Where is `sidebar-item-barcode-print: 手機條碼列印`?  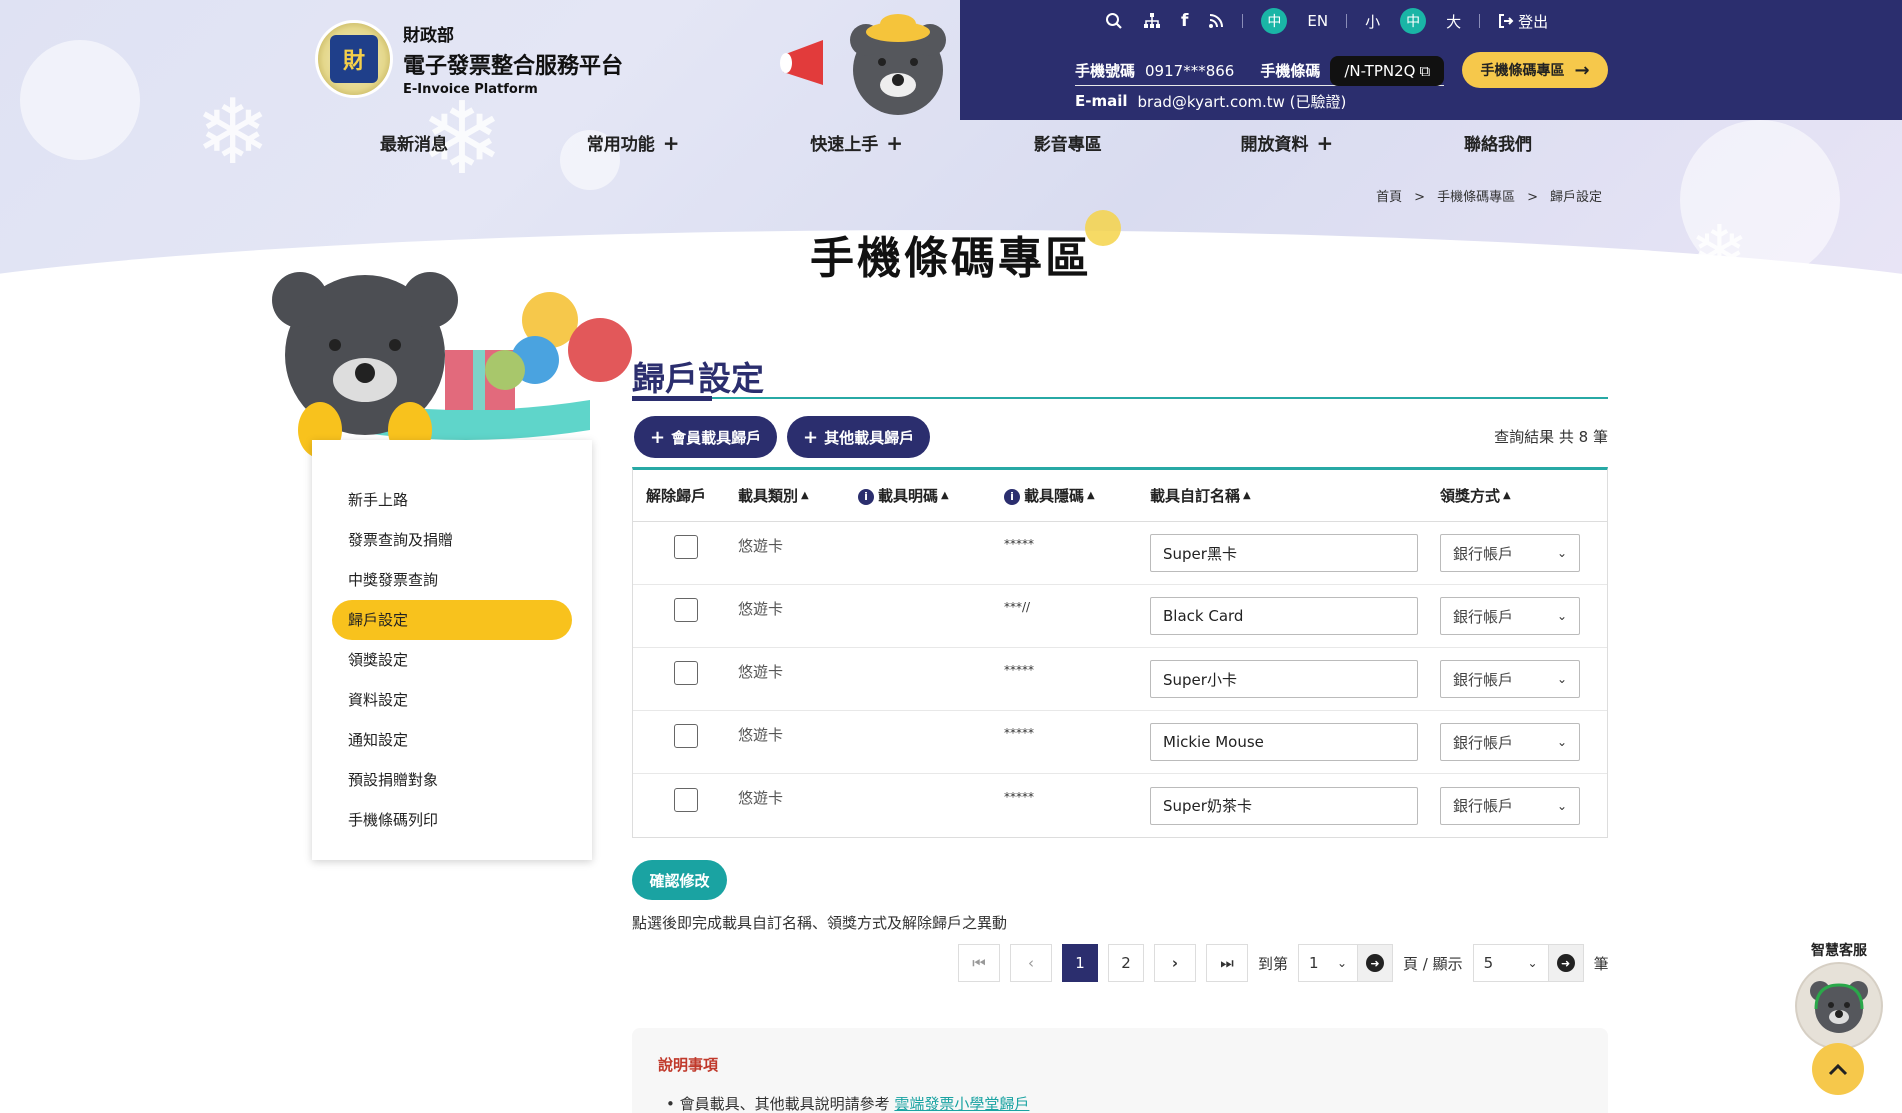 sidebar-item-barcode-print: 手機條碼列印 is located at coordinates (452, 820).